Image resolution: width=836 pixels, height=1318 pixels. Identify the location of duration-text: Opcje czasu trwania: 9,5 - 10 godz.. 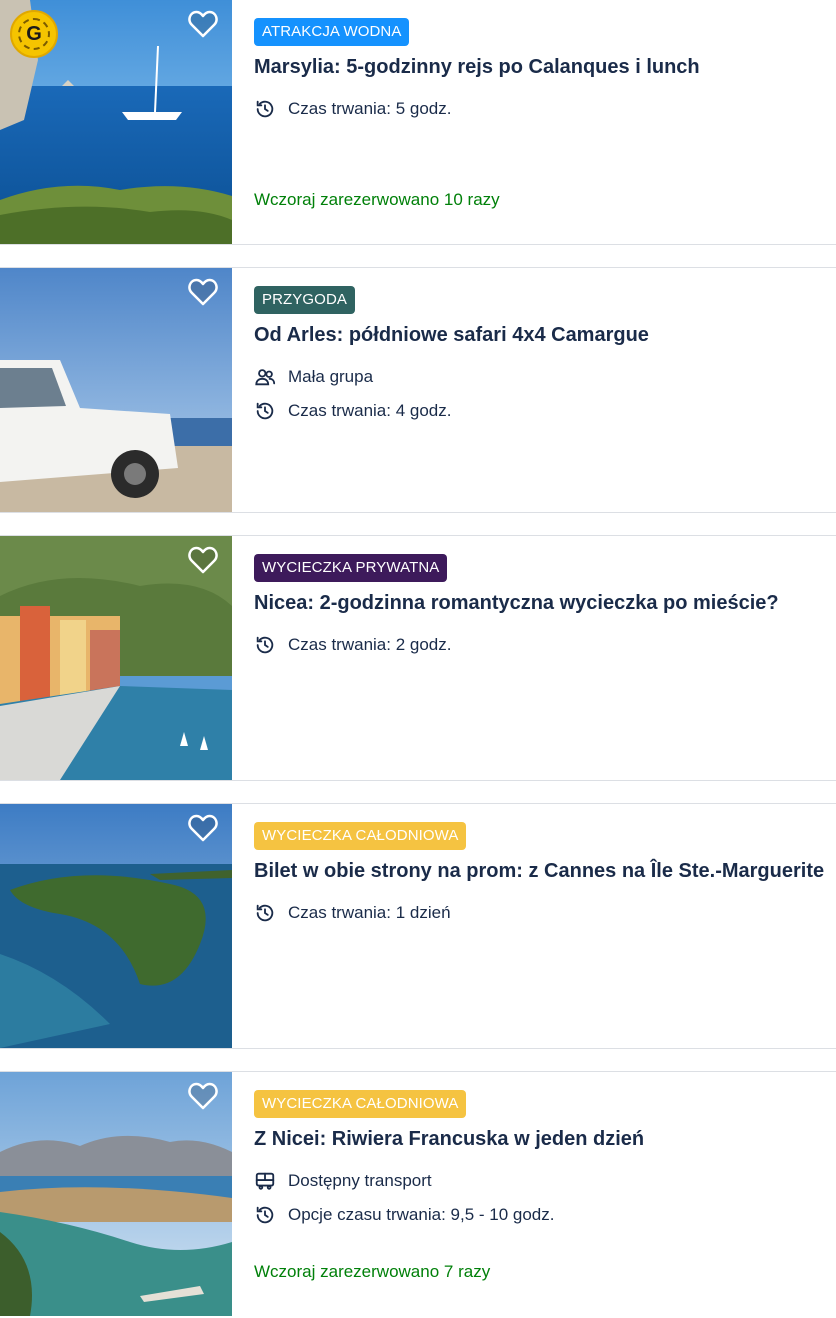
(421, 1214).